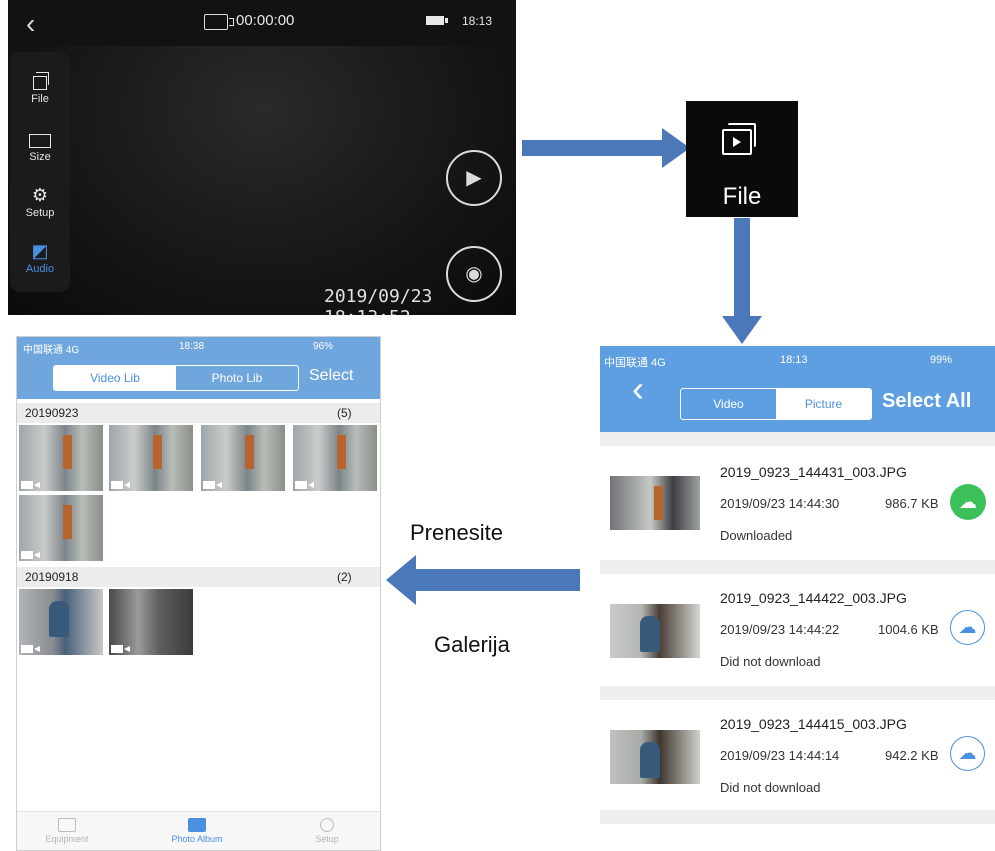  What do you see at coordinates (912, 755) in the screenshot?
I see `file-size: 942.2 KB` at bounding box center [912, 755].